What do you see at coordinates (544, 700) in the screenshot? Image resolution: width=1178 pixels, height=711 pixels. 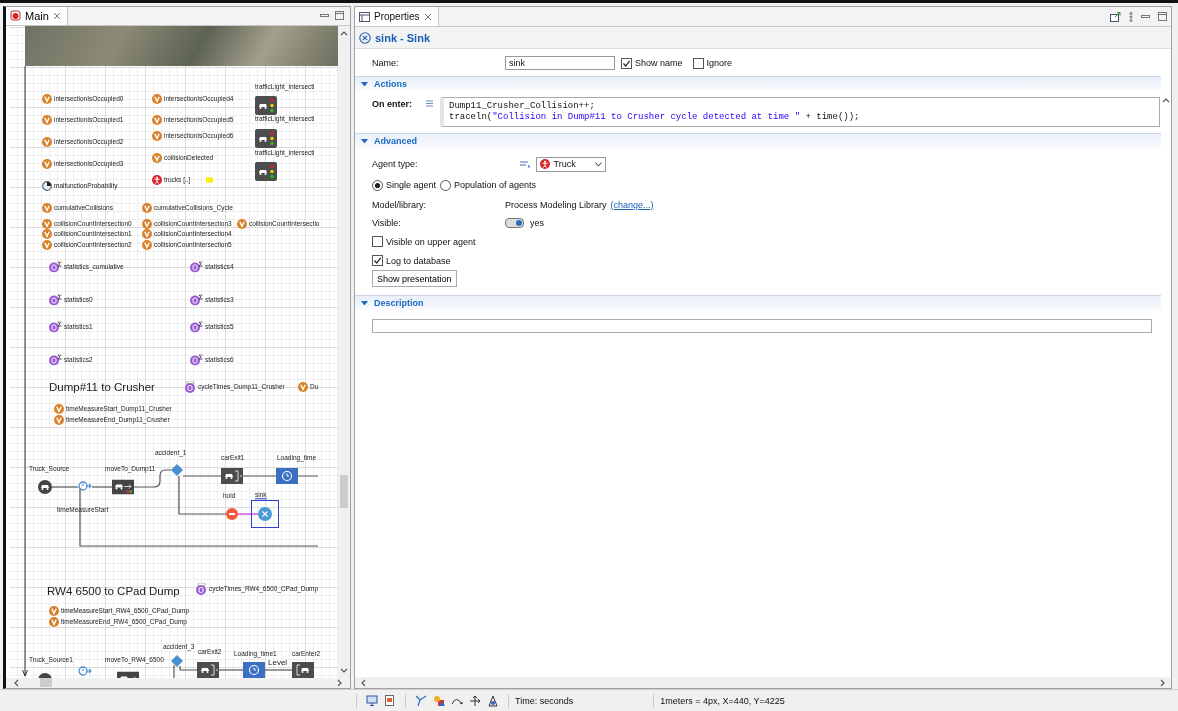 I see `time-units-label: Time: seconds` at bounding box center [544, 700].